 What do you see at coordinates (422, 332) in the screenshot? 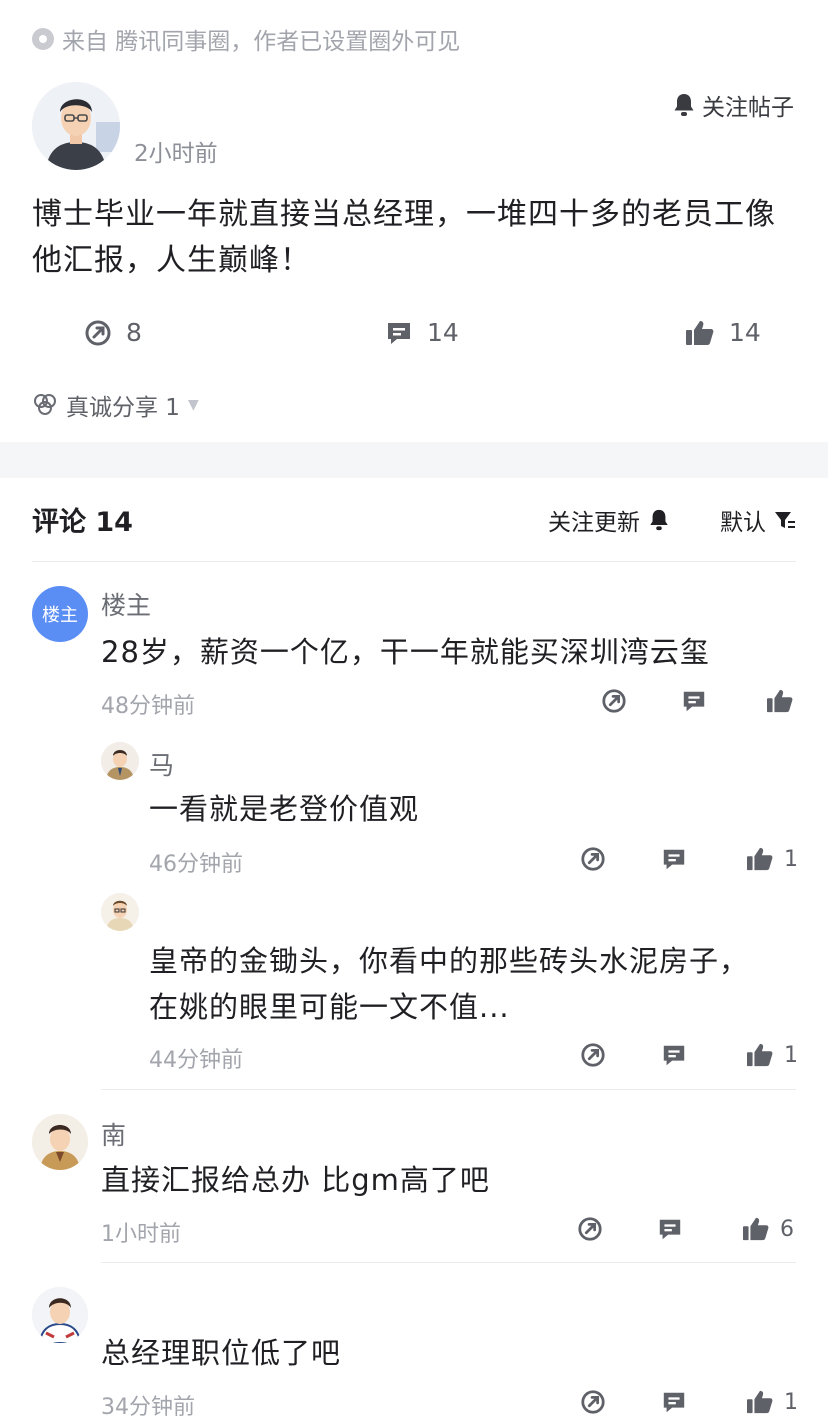
I see `comment-button: 14` at bounding box center [422, 332].